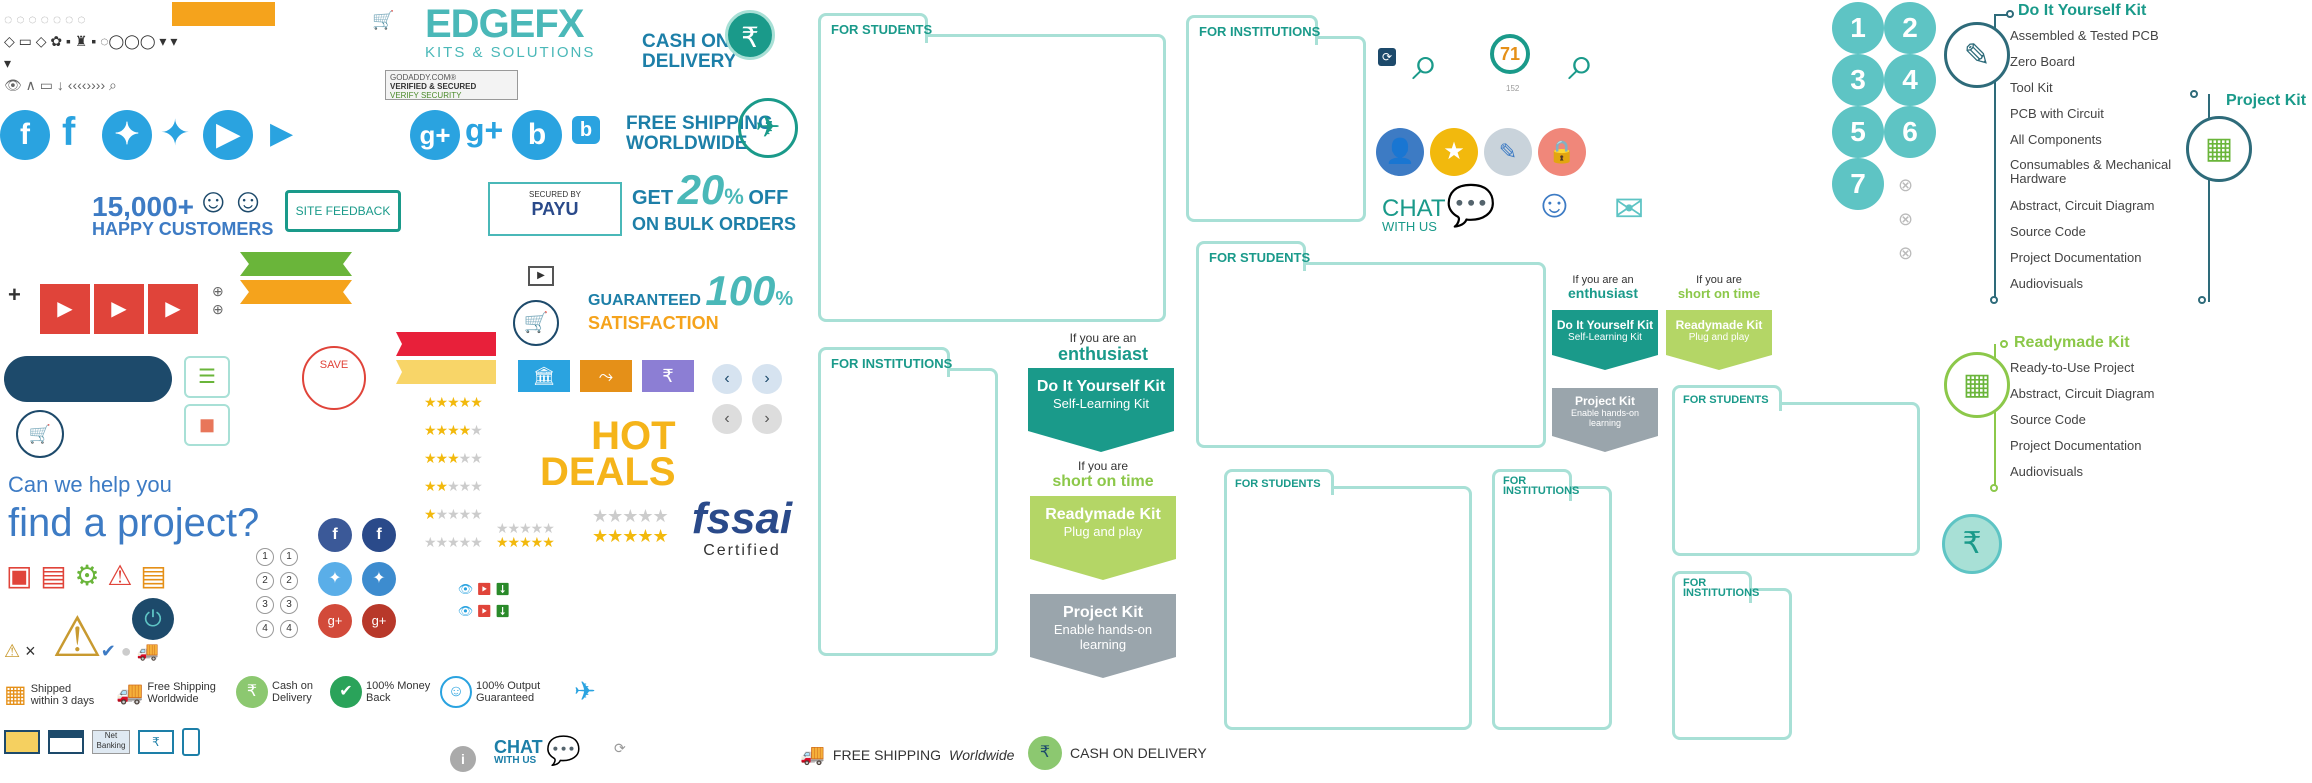 Image resolution: width=2312 pixels, height=783 pixels. I want to click on arrow-left-grey-icon: ‹, so click(727, 419).